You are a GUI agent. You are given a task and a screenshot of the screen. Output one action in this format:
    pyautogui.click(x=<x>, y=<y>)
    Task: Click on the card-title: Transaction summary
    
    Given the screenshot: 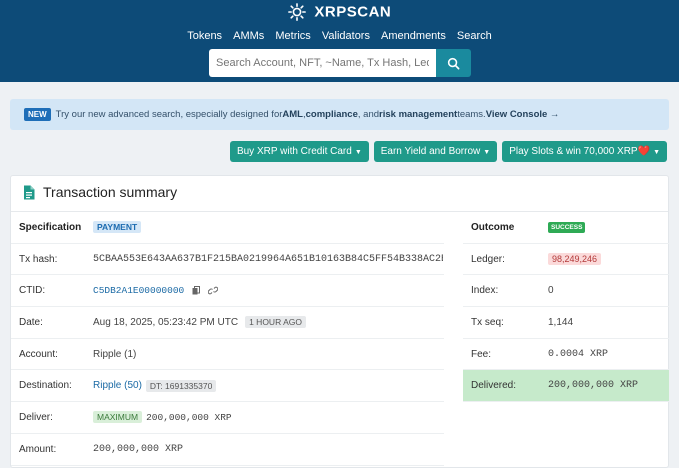 What is the action you would take?
    pyautogui.click(x=110, y=192)
    